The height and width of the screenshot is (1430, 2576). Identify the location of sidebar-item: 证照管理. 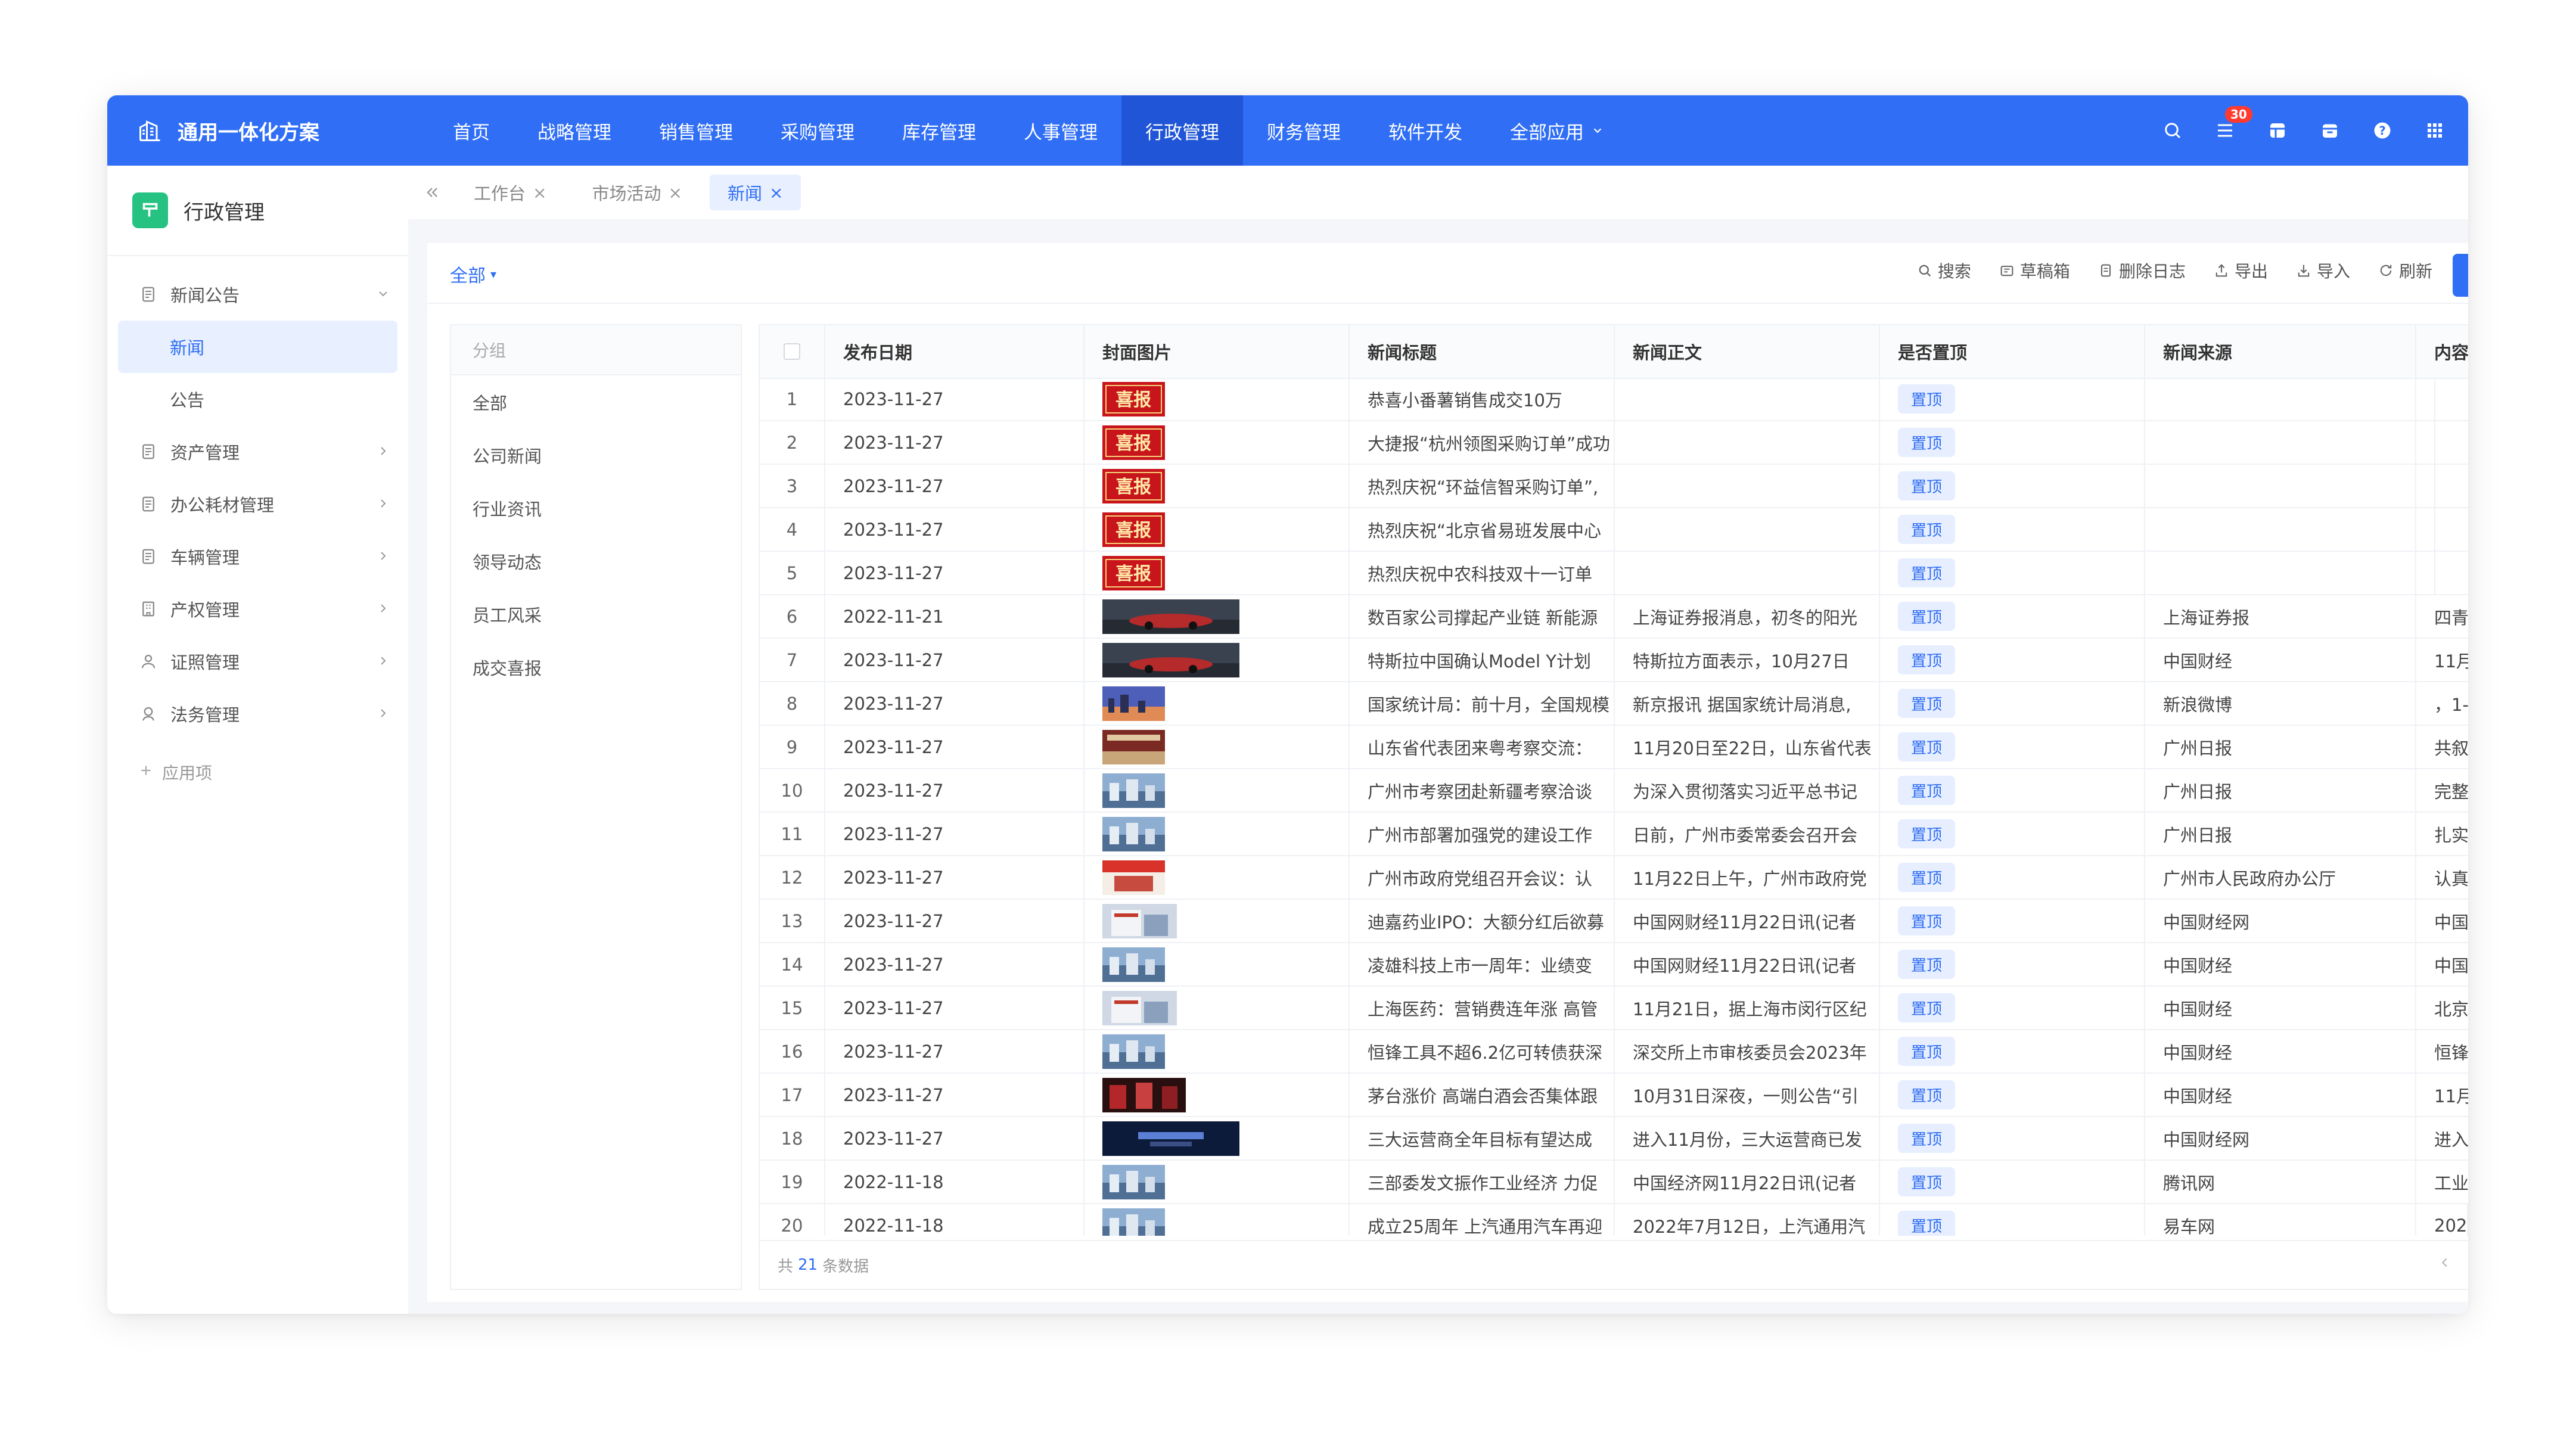
(257, 661).